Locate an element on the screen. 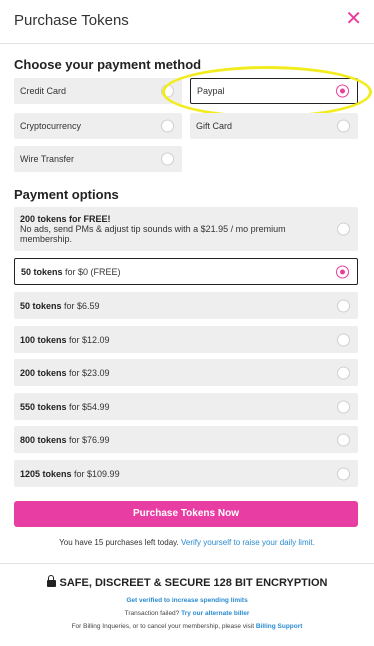  token-option: 1205 tokens for $109.99 is located at coordinates (186, 473).